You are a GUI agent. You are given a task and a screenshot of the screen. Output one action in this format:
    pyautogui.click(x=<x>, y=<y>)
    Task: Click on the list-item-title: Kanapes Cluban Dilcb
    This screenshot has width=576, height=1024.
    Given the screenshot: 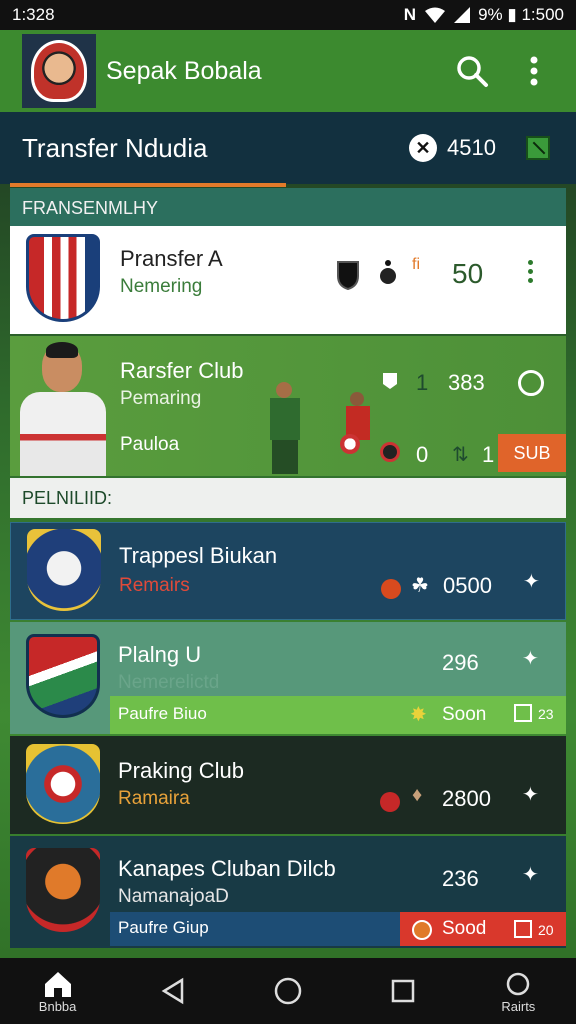 What is the action you would take?
    pyautogui.click(x=227, y=868)
    